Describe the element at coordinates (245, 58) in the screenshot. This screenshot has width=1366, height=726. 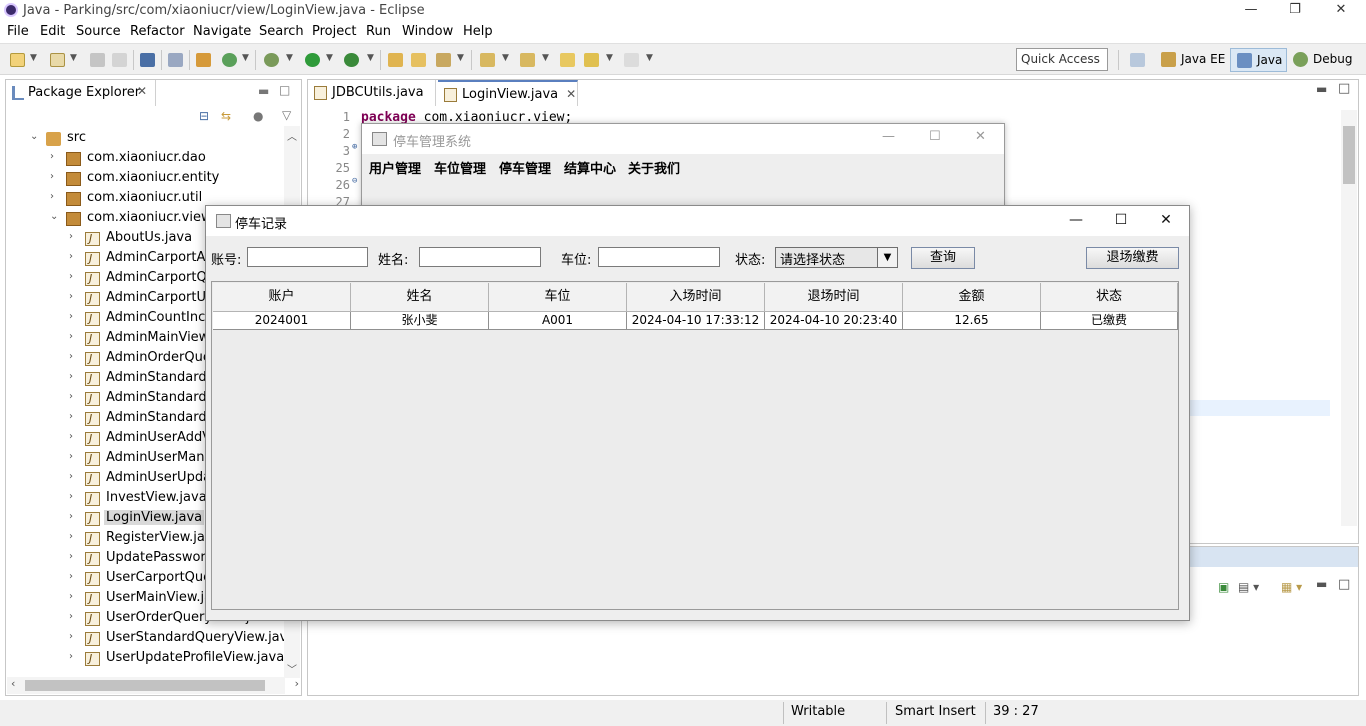
I see `refresh-dropdown-icon: ▼` at that location.